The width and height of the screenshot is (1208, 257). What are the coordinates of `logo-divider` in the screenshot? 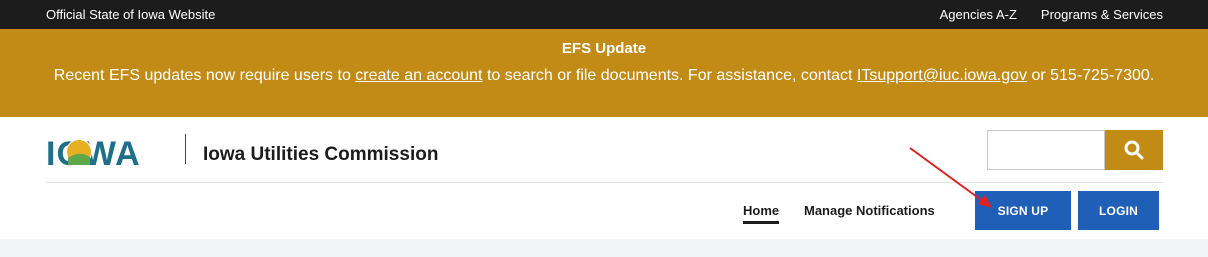 It's located at (185, 149).